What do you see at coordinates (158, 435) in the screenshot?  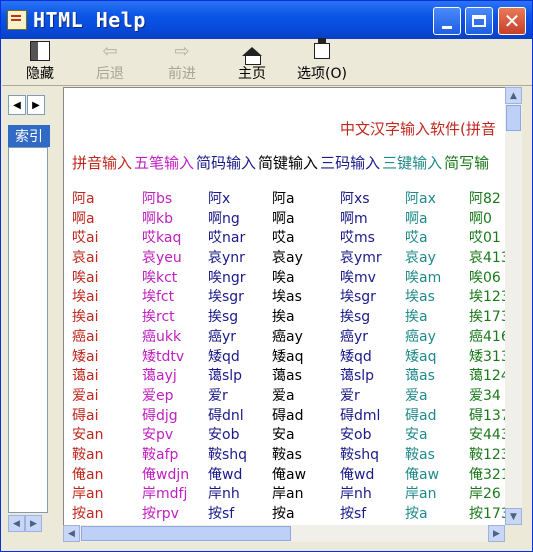 I see `table-cell: 安pv` at bounding box center [158, 435].